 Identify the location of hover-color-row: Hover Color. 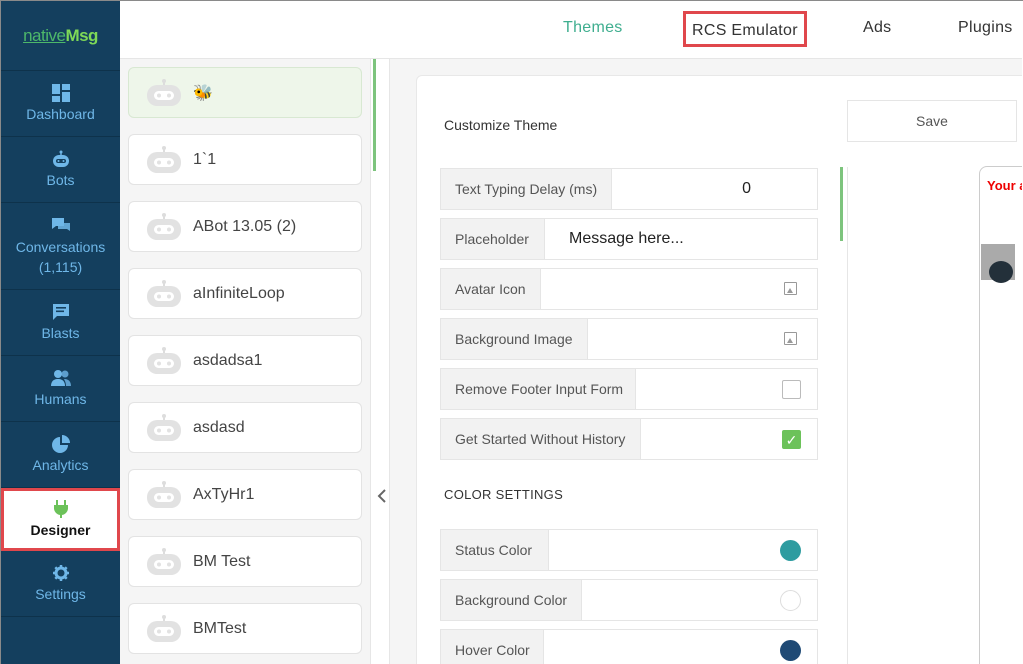
(629, 646).